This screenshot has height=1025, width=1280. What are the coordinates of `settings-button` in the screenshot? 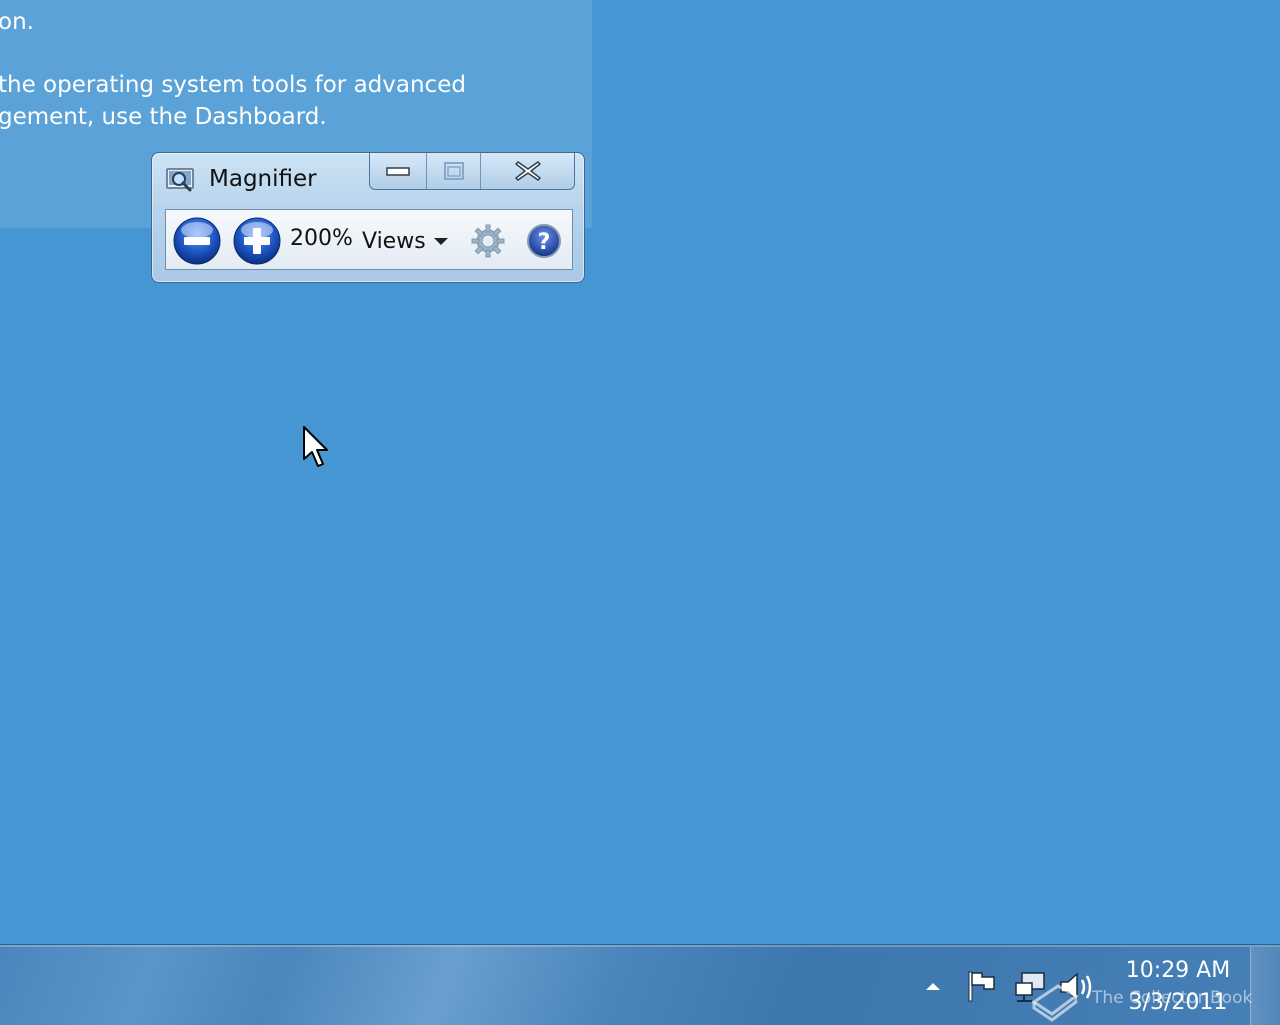 It's located at (488, 241).